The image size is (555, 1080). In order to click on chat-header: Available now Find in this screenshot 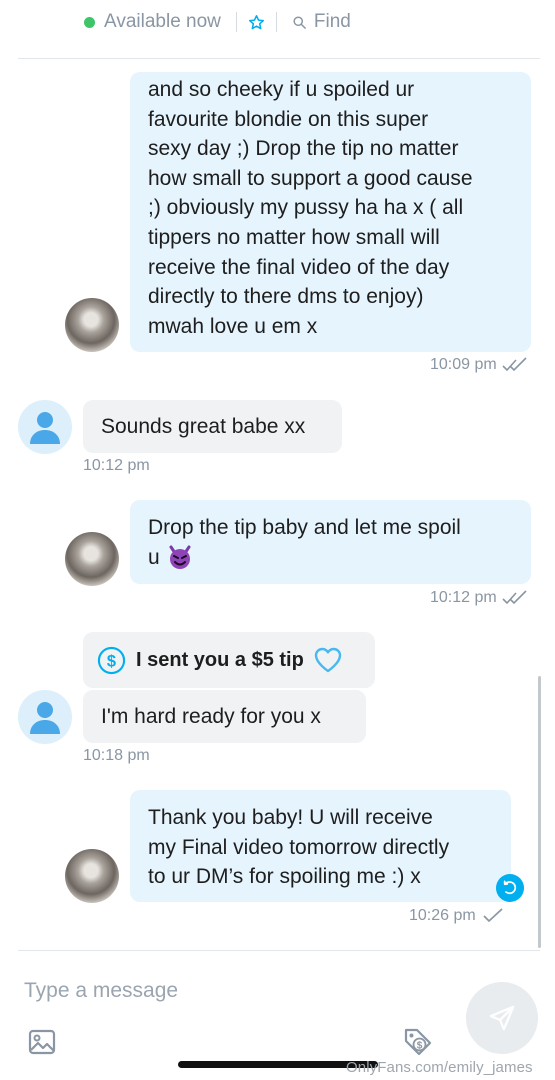, I will do `click(277, 29)`.